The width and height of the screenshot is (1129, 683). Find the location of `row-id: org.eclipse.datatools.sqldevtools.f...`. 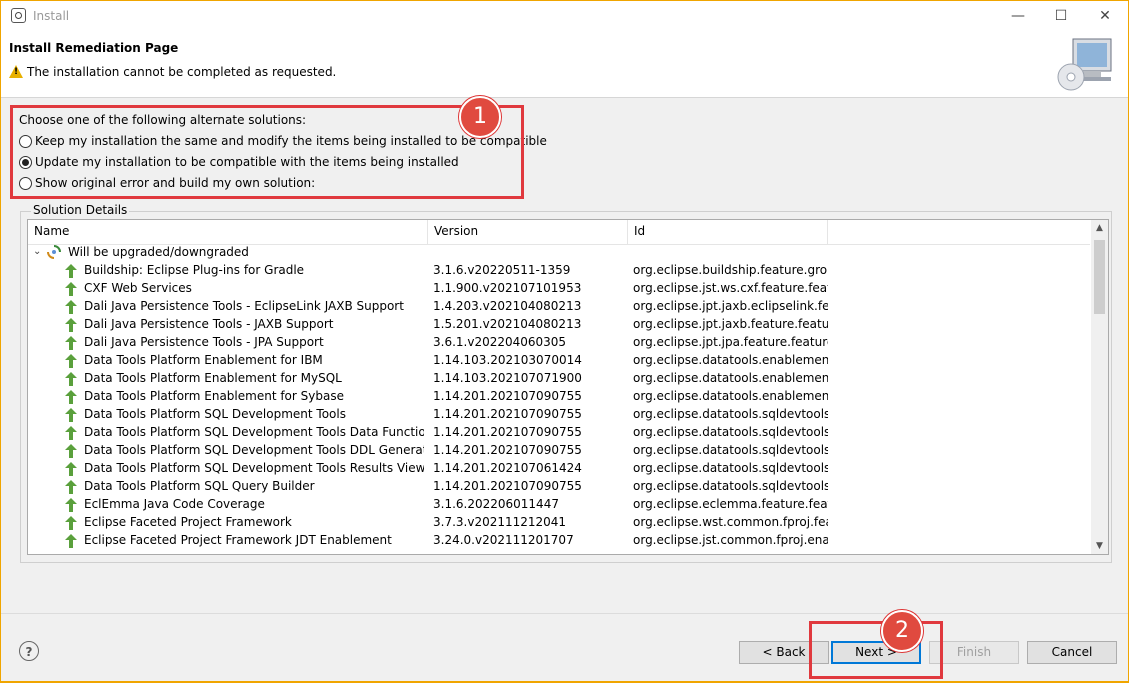

row-id: org.eclipse.datatools.sqldevtools.f... is located at coordinates (730, 414).